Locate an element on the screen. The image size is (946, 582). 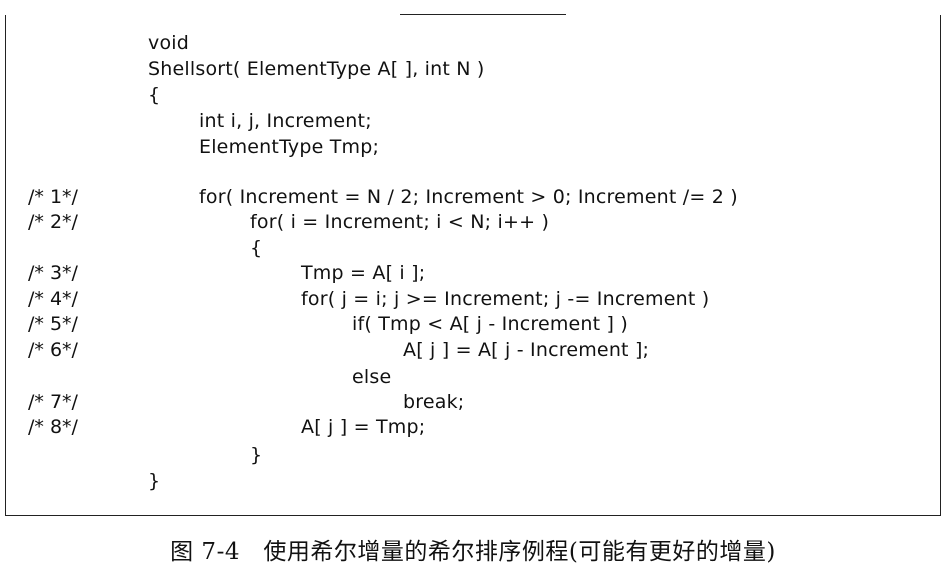
figure-caption: 图 7-4 使用希尔增量的希尔排序例程(可能有更好的增量) is located at coordinates (473, 552).